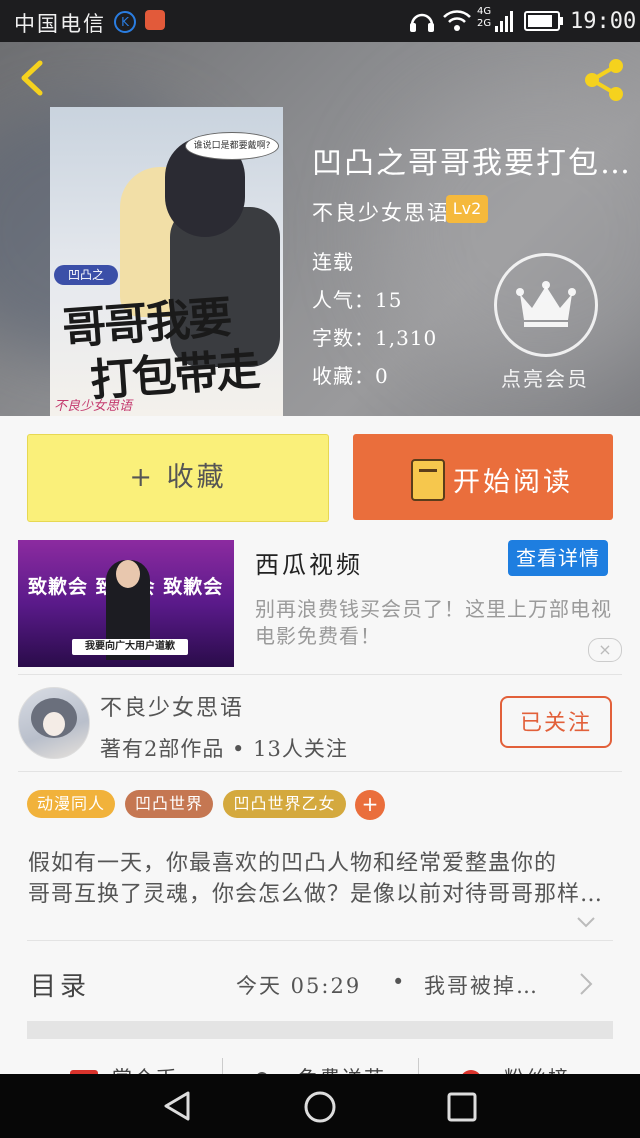  What do you see at coordinates (172, 706) in the screenshot?
I see `author-card-name: 不良少女思语` at bounding box center [172, 706].